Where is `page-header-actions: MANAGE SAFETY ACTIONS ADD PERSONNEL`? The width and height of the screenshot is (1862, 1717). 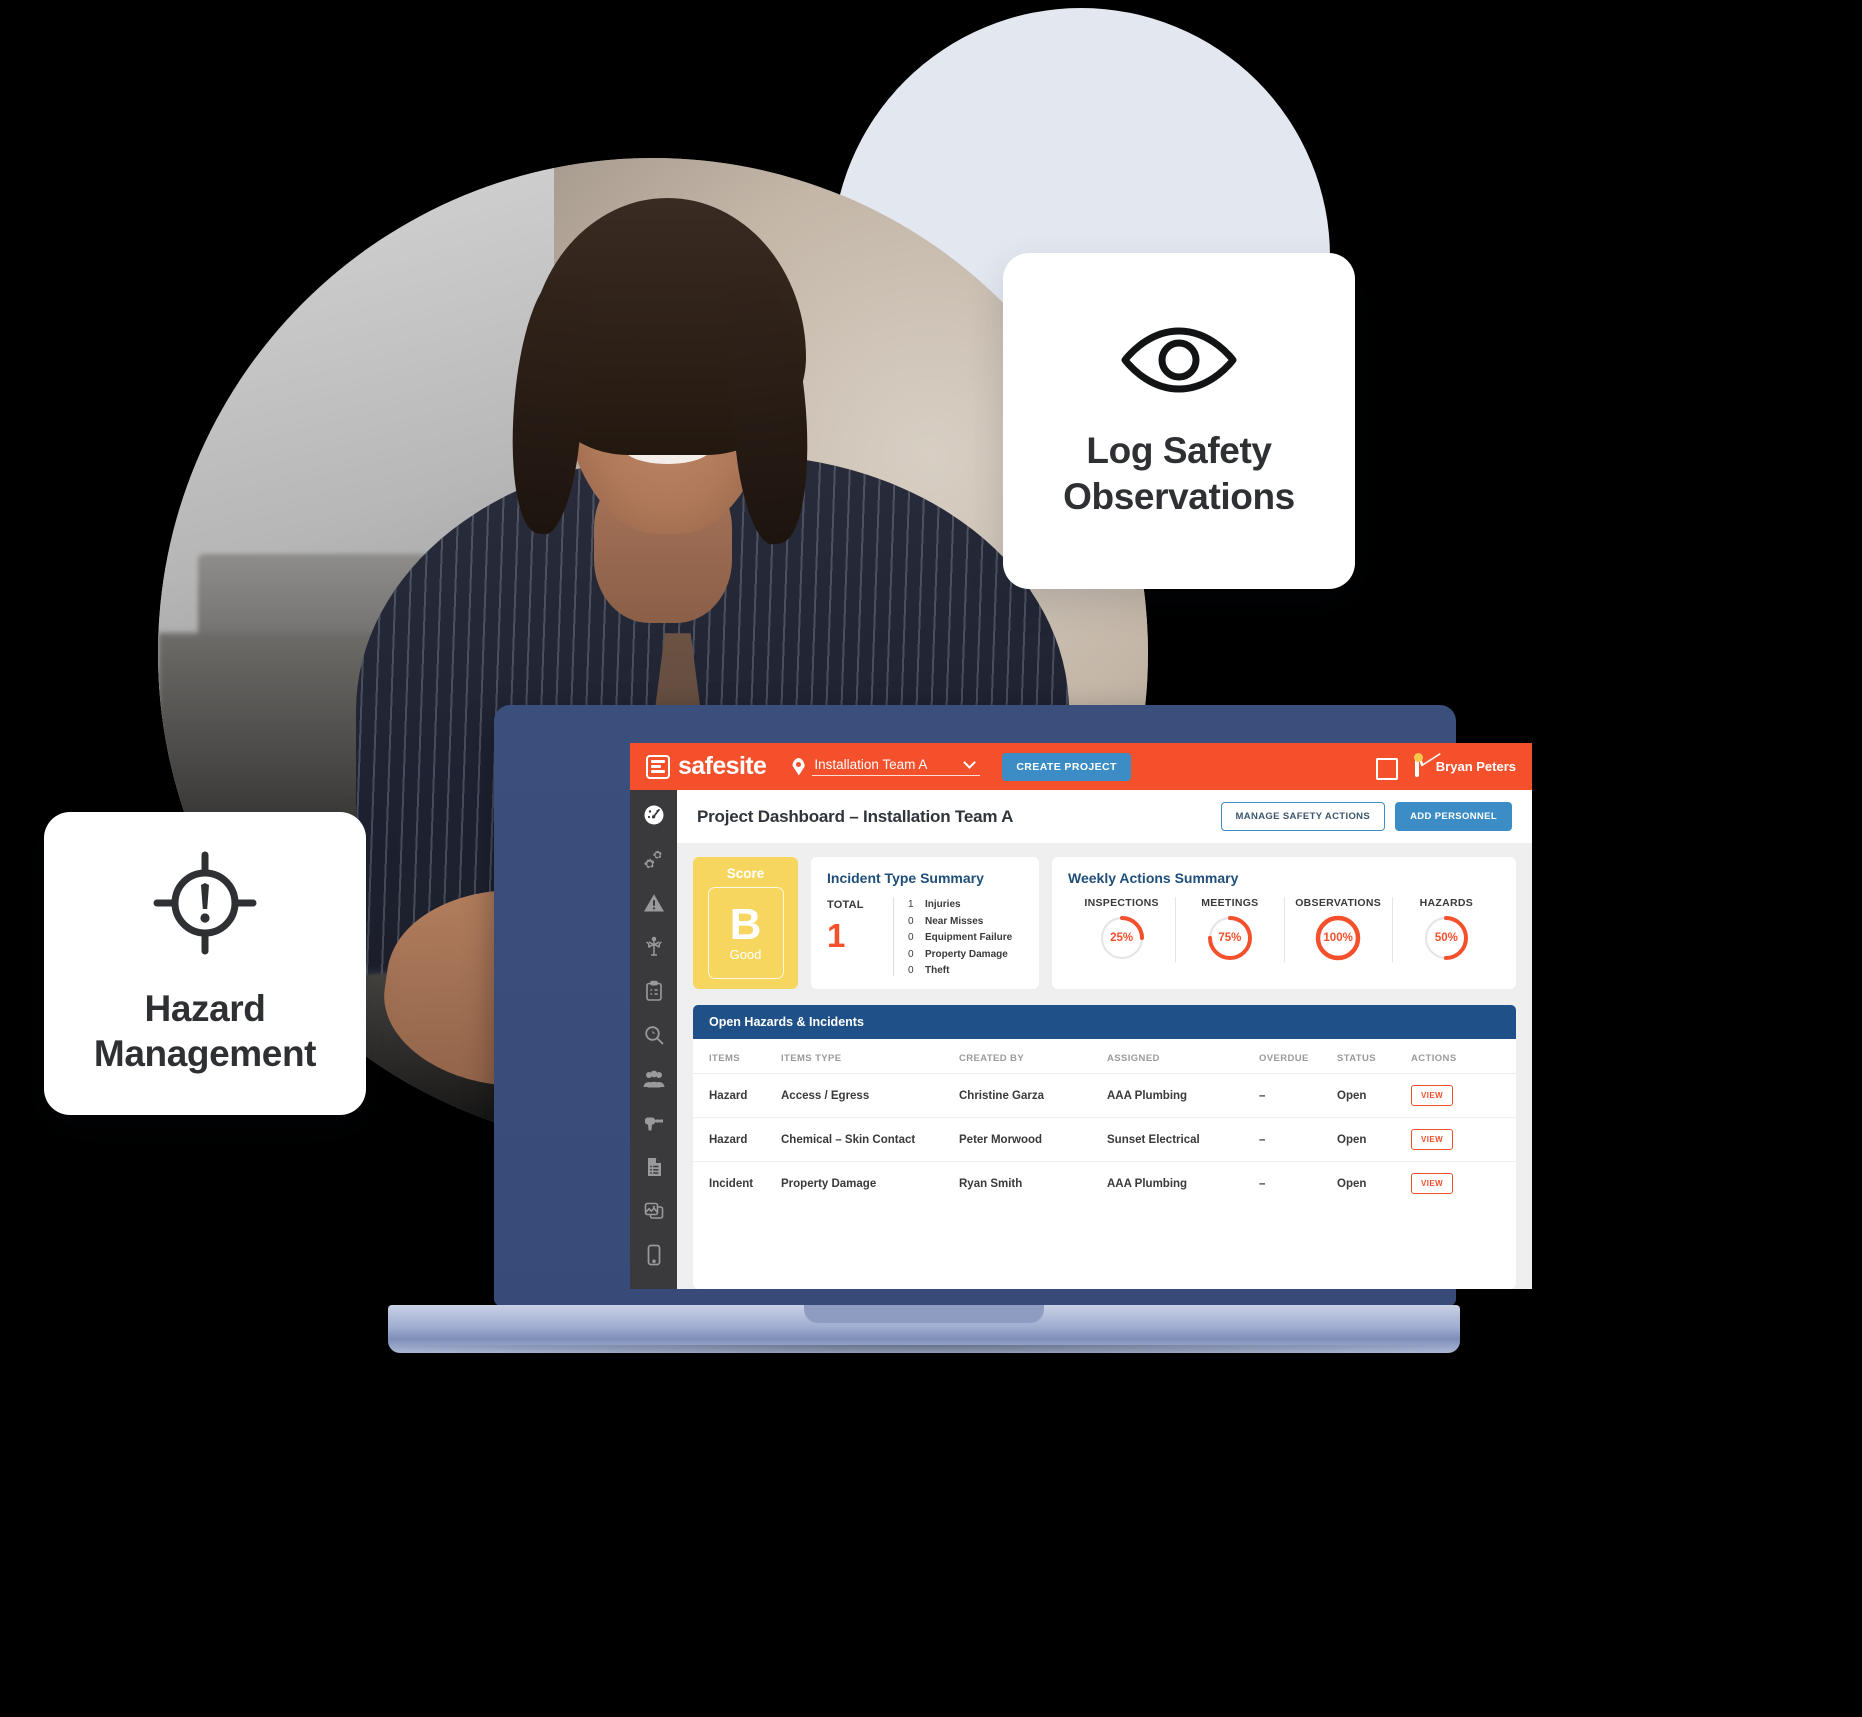
page-header-actions: MANAGE SAFETY ACTIONS ADD PERSONNEL is located at coordinates (1366, 816).